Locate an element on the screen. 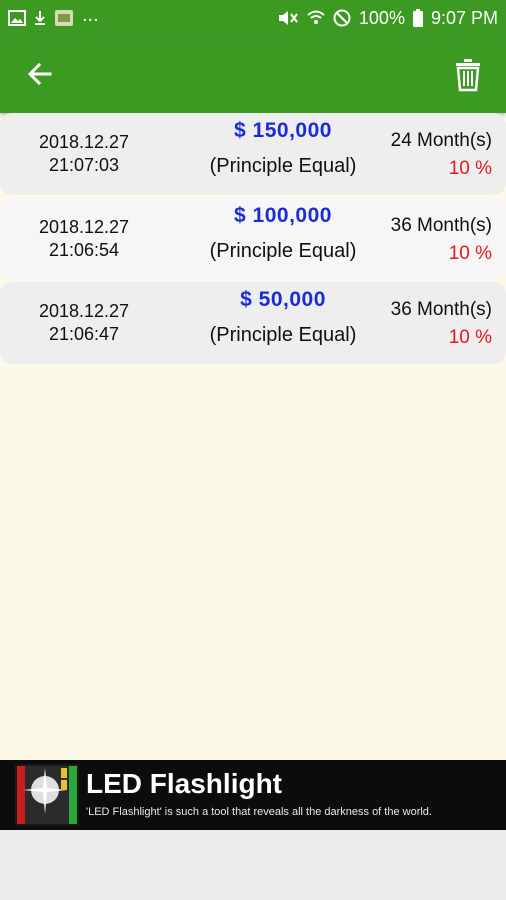  bottom-empty-area is located at coordinates (253, 865).